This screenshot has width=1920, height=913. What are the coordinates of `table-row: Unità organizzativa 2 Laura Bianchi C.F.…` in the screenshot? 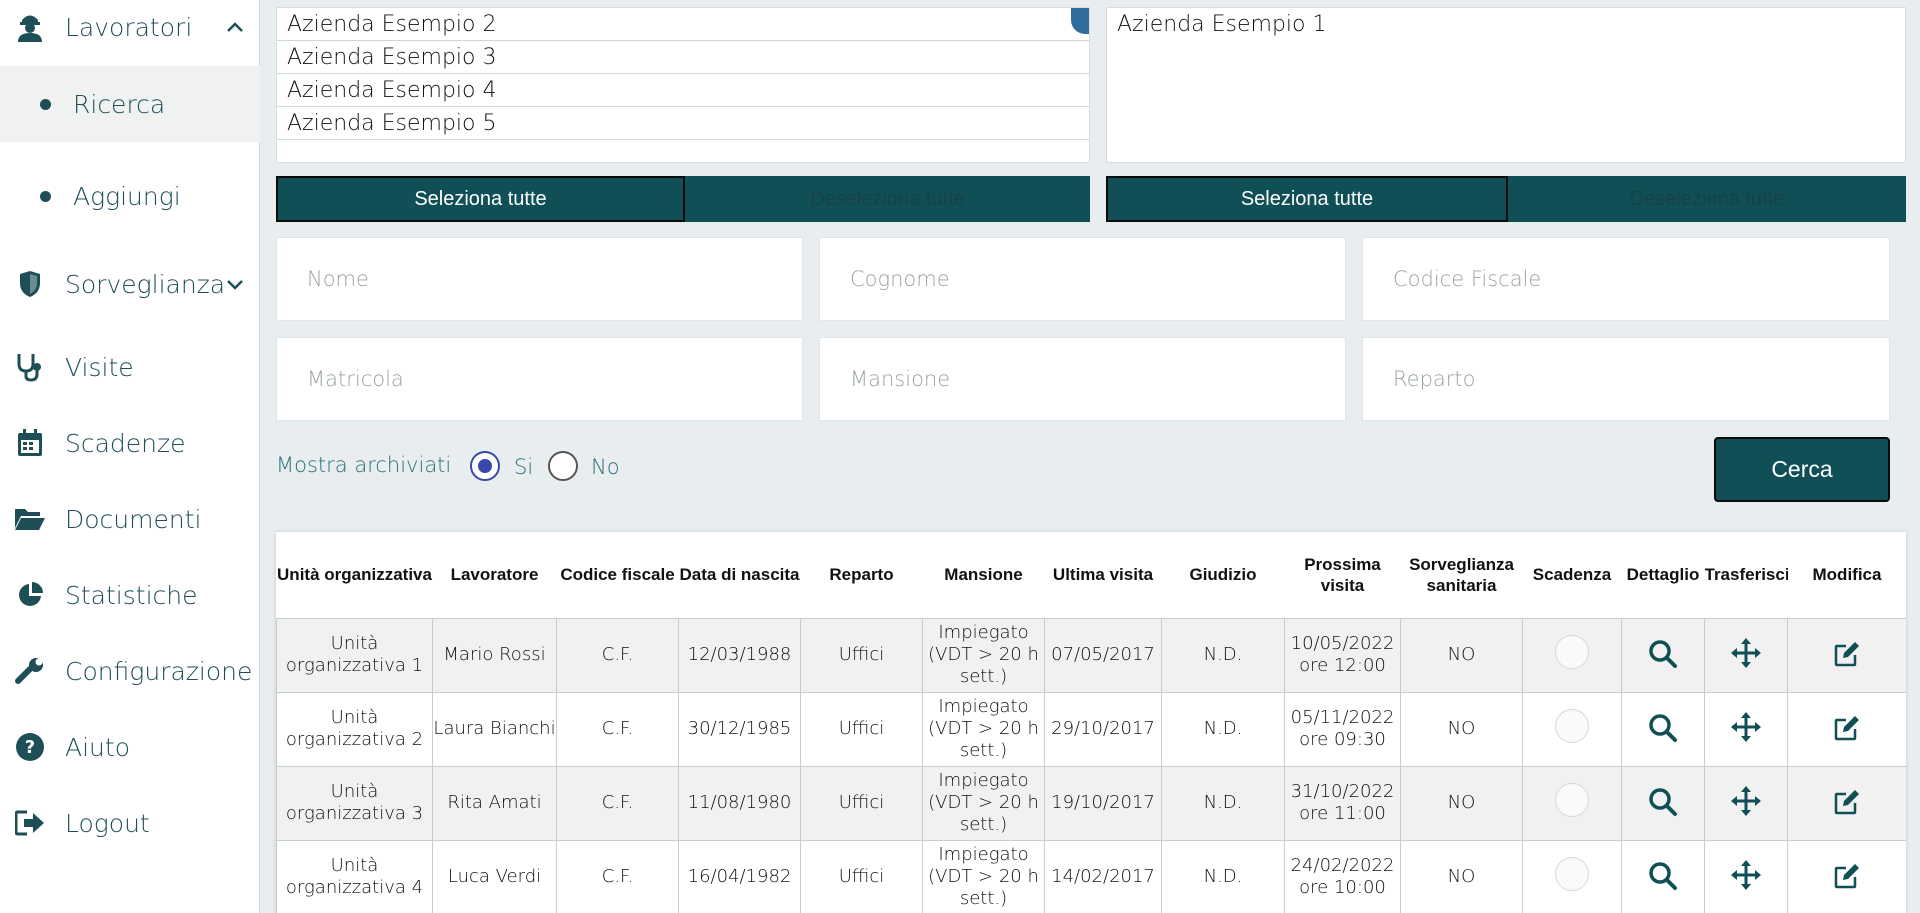 It's located at (1091, 729).